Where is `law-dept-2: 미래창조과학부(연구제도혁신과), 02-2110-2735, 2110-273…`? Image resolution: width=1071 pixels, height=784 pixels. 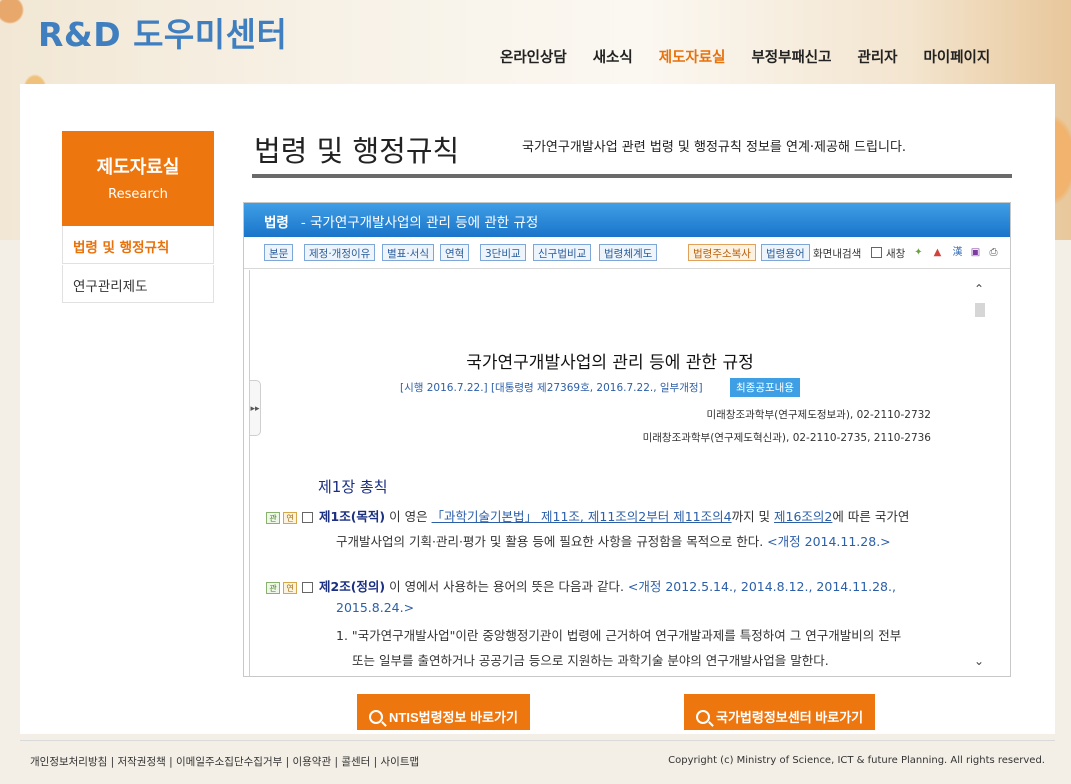
law-dept-2: 미래창조과학부(연구제도혁신과), 02-2110-2735, 2110-273… is located at coordinates (786, 438).